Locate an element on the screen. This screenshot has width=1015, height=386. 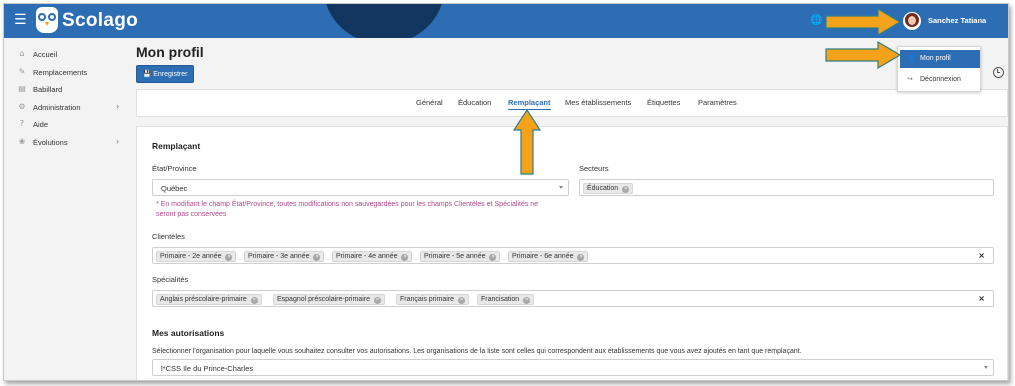
save-icon: 💾 is located at coordinates (147, 74).